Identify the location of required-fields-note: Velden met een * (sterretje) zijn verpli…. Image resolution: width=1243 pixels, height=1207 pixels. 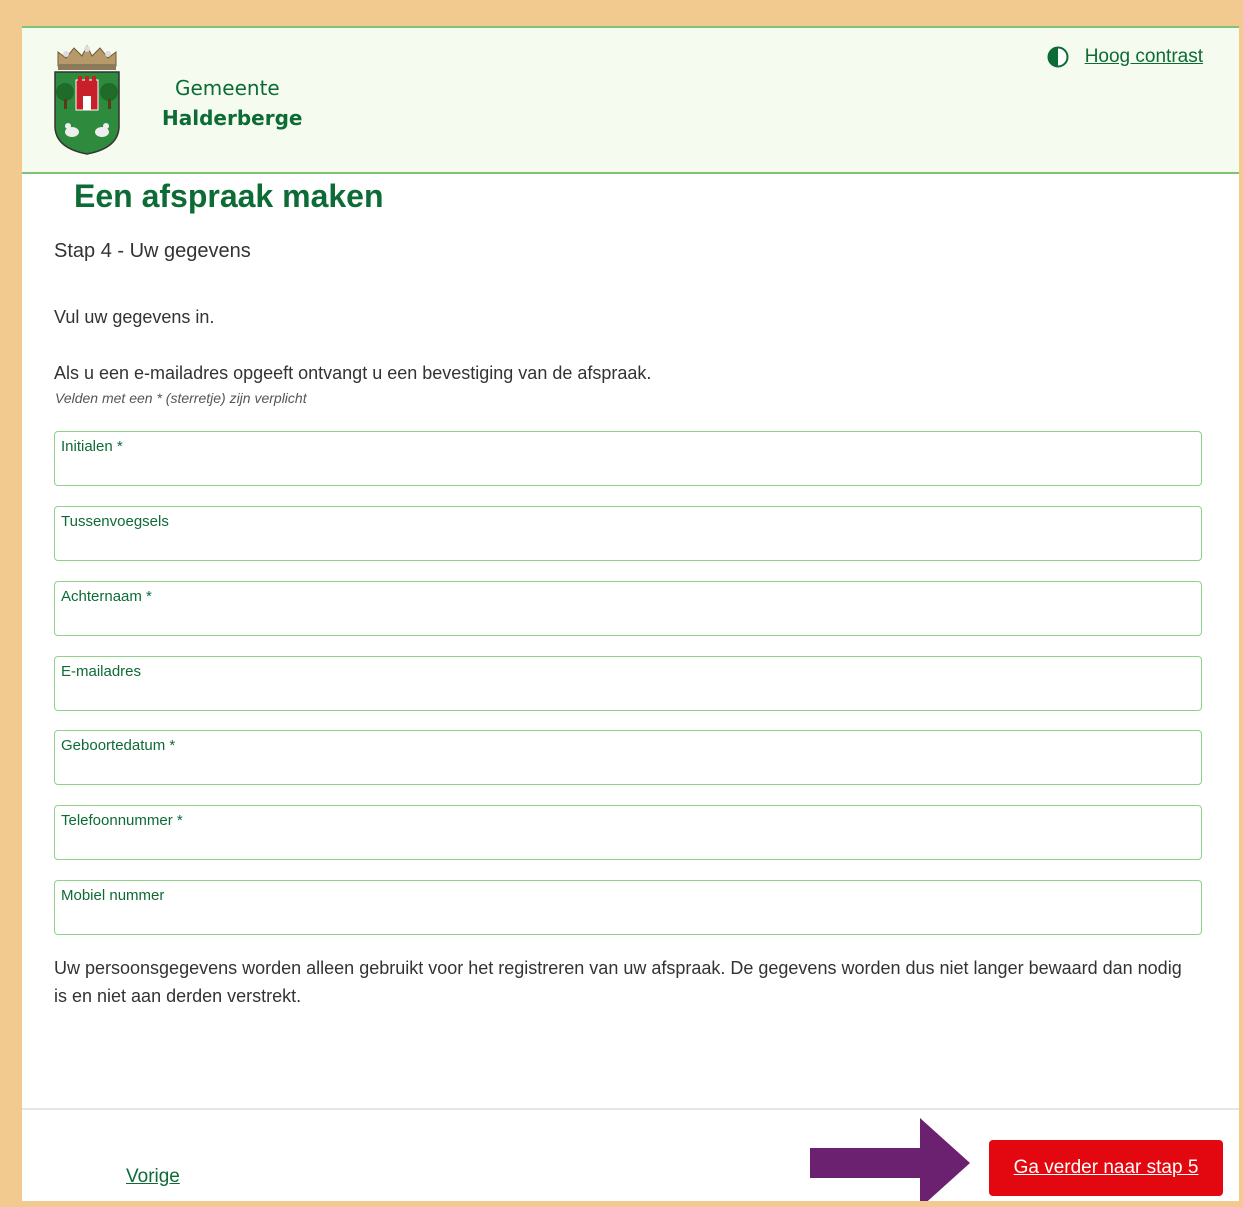
(181, 398).